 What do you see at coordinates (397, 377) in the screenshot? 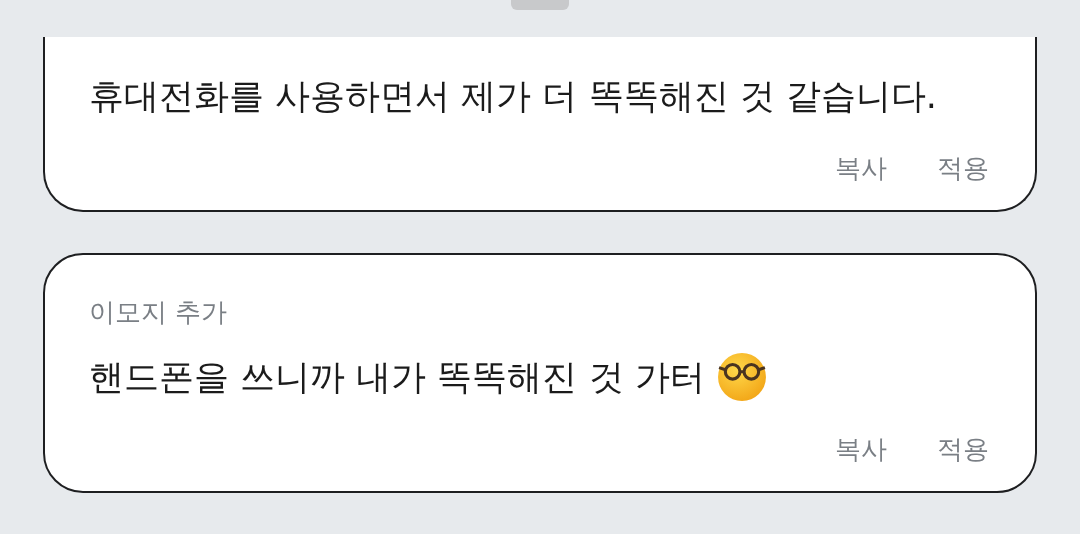
I see `suggestion-text: 핸드폰을 쓰니까 내가 똑똑해진 것 가터` at bounding box center [397, 377].